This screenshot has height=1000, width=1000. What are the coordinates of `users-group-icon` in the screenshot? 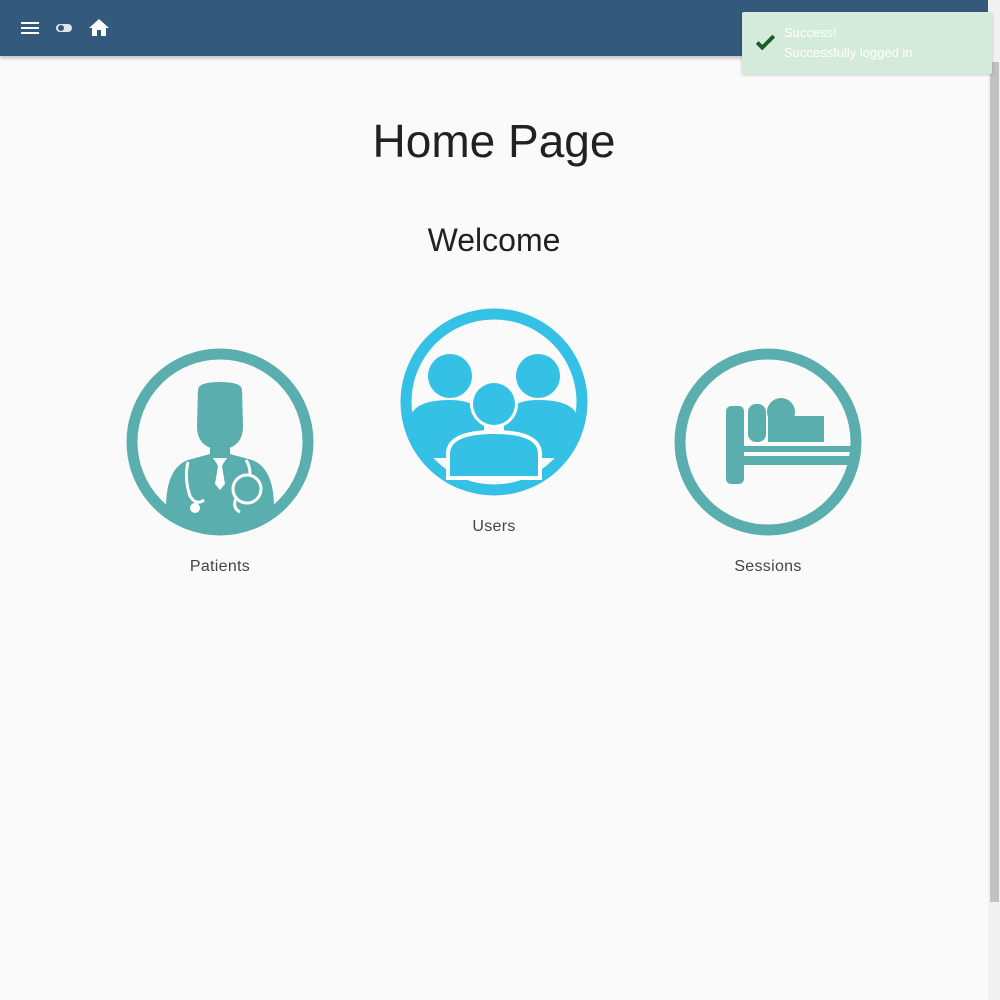 It's located at (494, 402).